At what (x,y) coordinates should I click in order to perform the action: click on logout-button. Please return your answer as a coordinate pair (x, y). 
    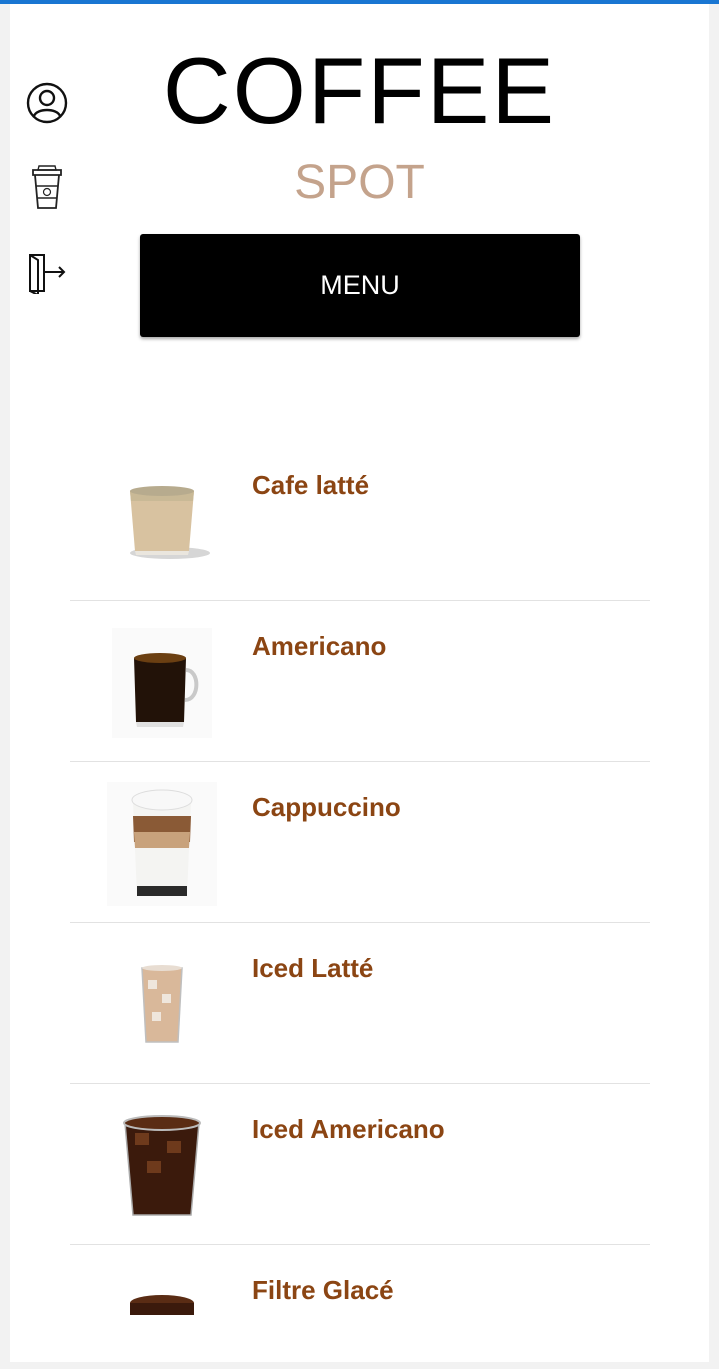
    Looking at the image, I should click on (47, 273).